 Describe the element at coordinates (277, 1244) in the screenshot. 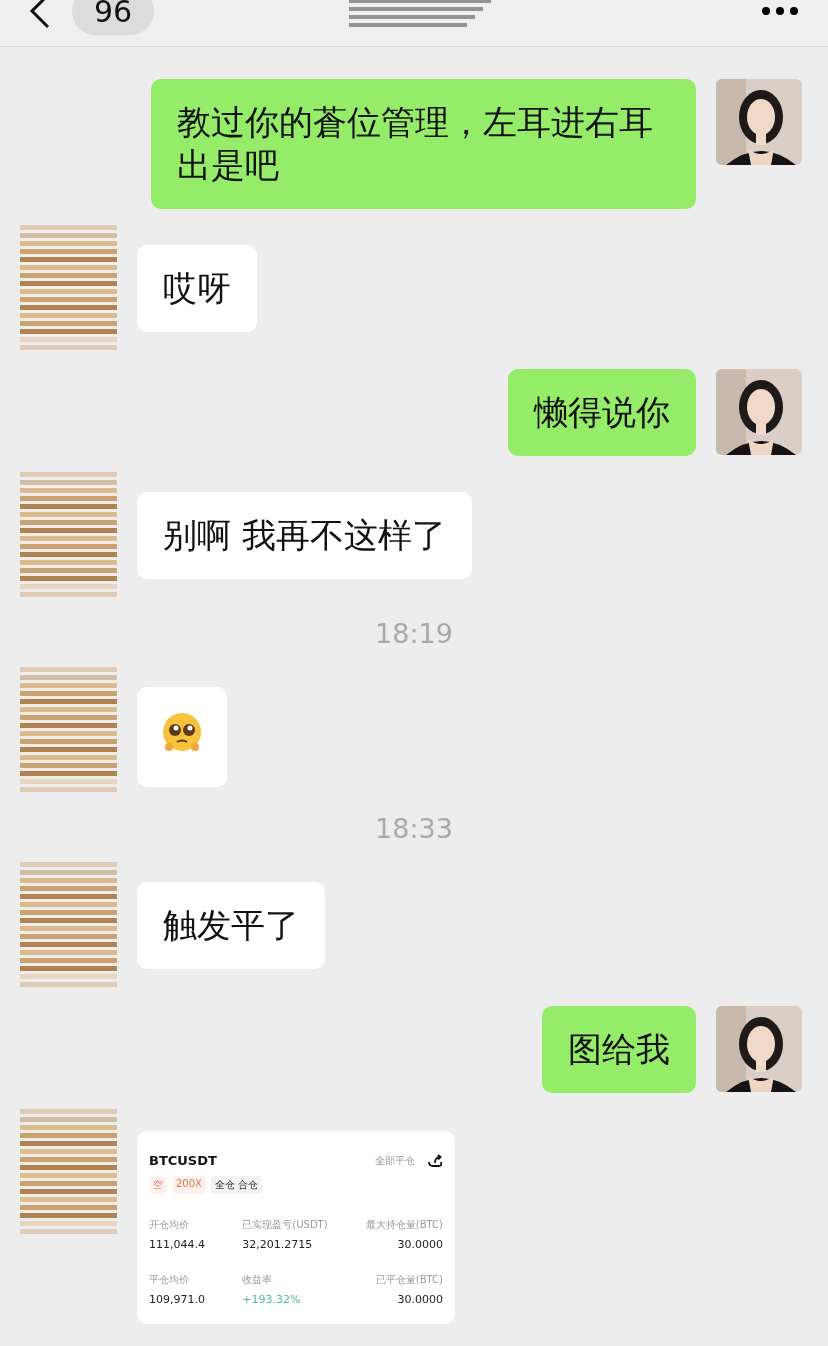

I see `field-value: 32,201.2715` at that location.